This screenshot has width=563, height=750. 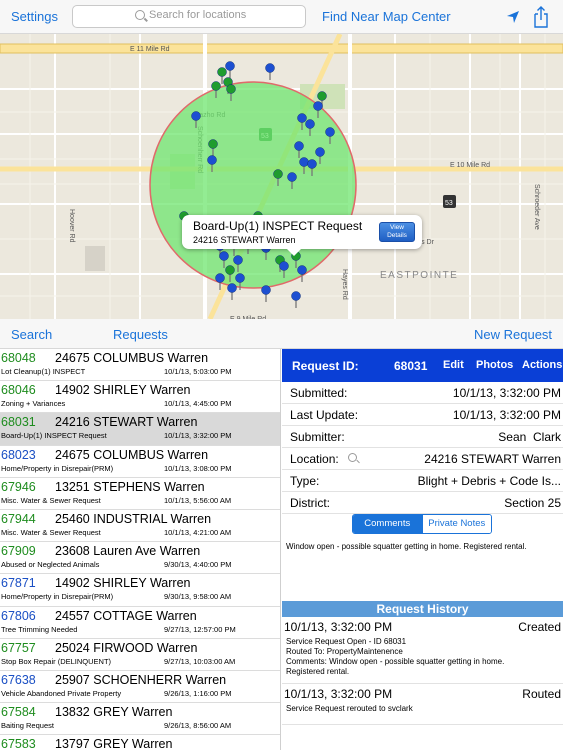 I want to click on highway-shield-icon: 53, so click(x=449, y=201).